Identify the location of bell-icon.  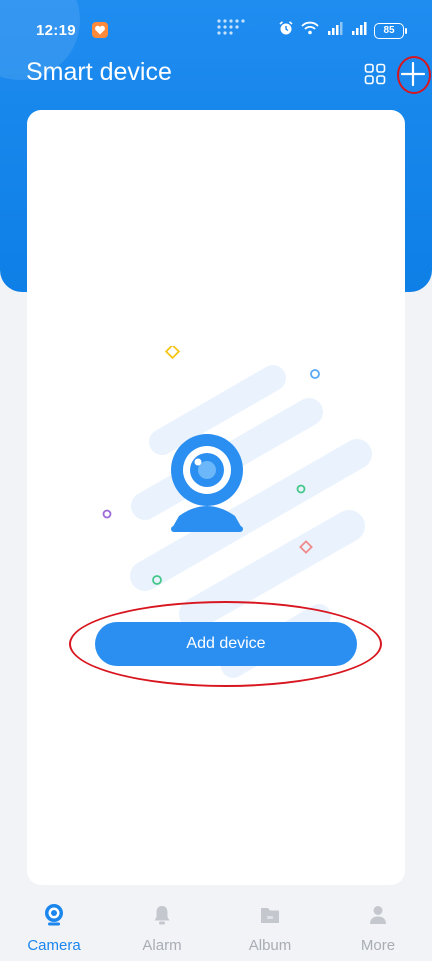
(162, 915).